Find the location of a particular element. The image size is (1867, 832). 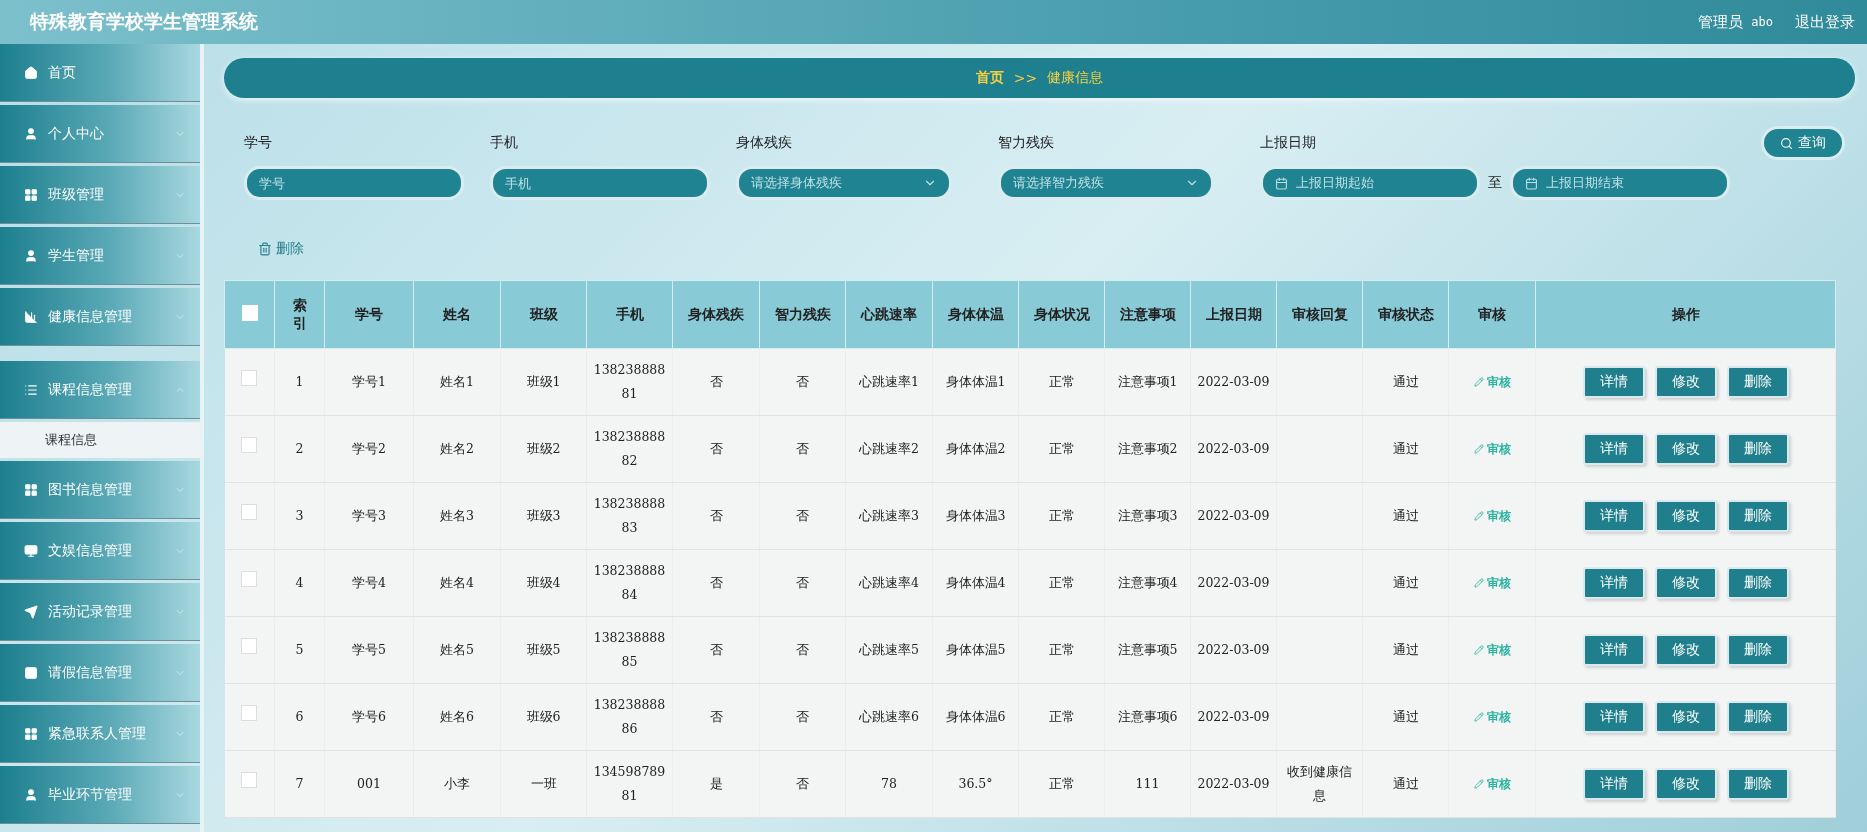

table-cell: 一班 is located at coordinates (543, 784).